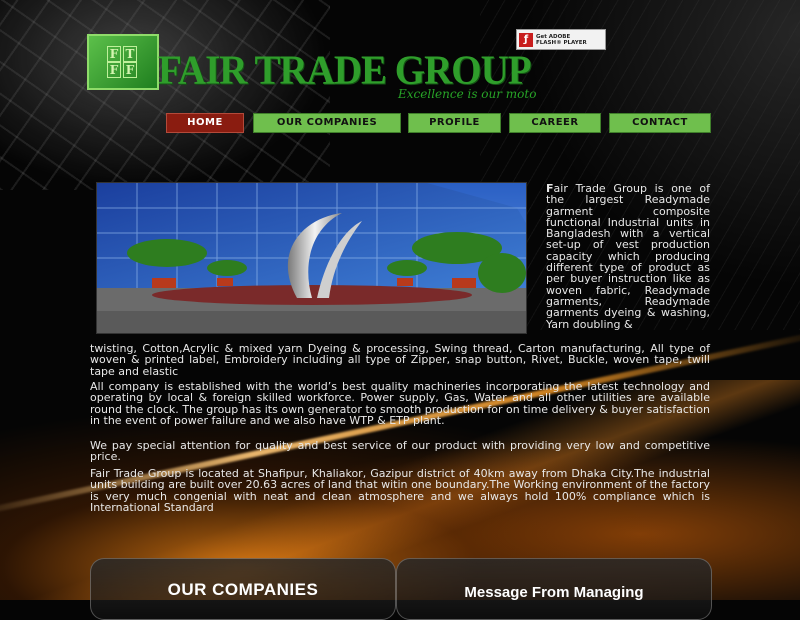  I want to click on managing-message-heading: Message From Managing, so click(554, 592).